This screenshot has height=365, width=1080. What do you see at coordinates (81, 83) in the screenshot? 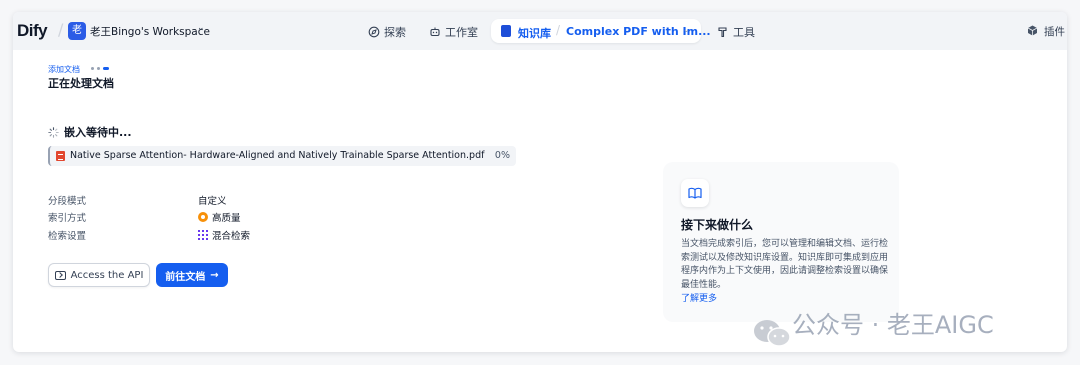
I see `page-title: 正在处理文档` at bounding box center [81, 83].